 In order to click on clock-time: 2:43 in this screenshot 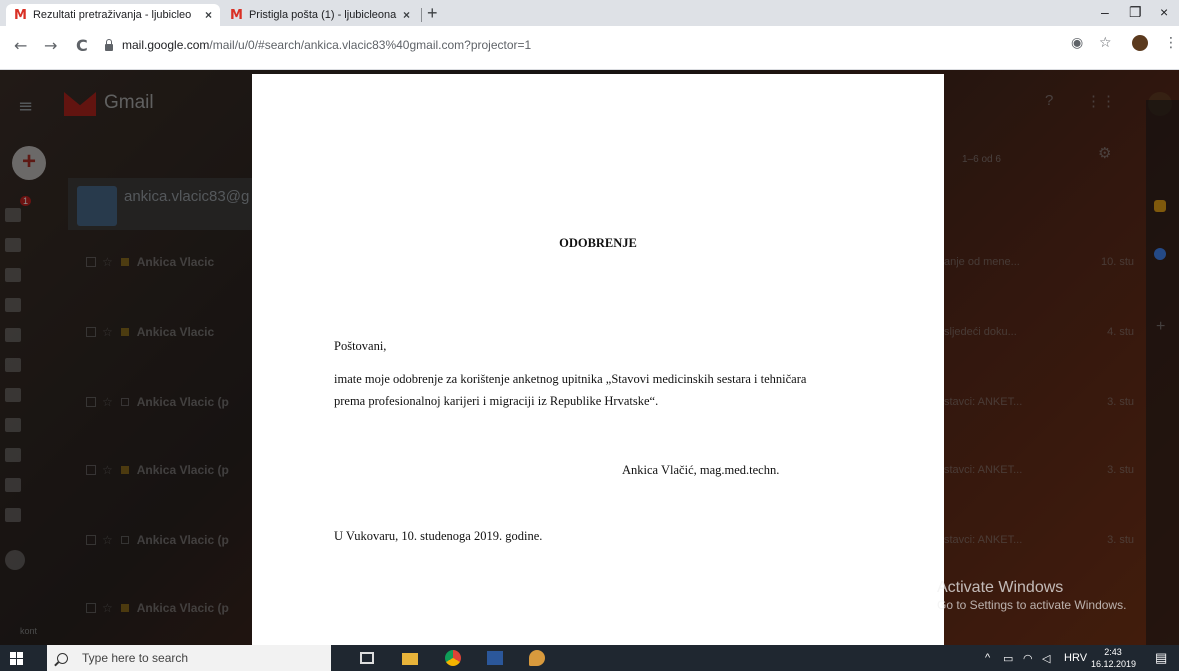, I will do `click(1113, 652)`.